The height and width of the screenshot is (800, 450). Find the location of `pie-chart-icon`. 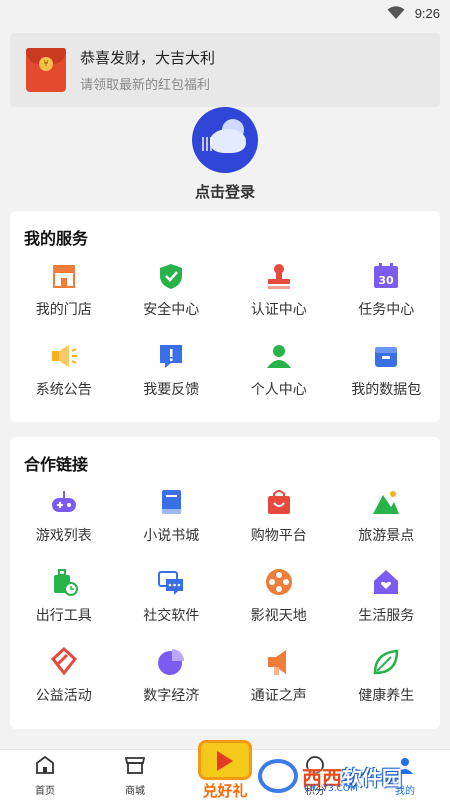

pie-chart-icon is located at coordinates (171, 662).